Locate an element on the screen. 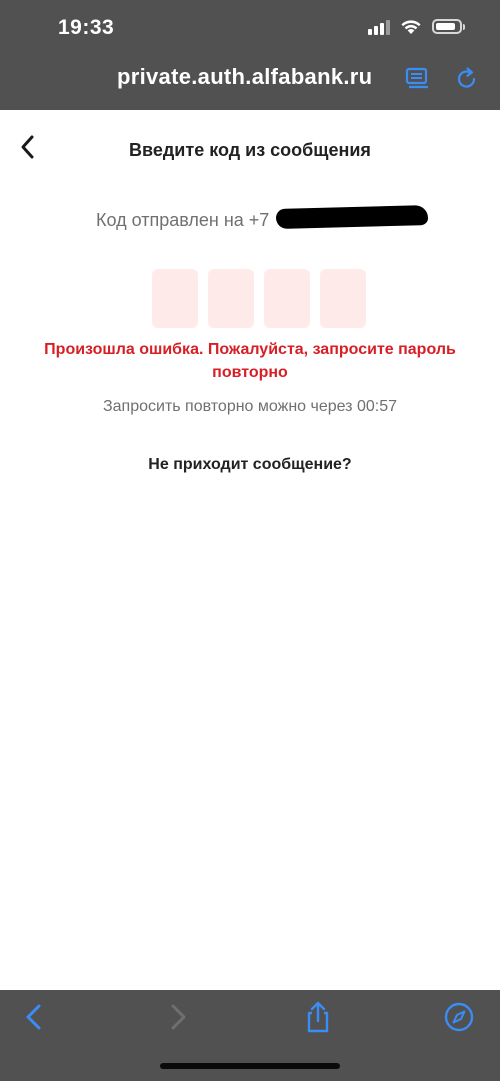  cellular-signal-icon is located at coordinates (379, 27).